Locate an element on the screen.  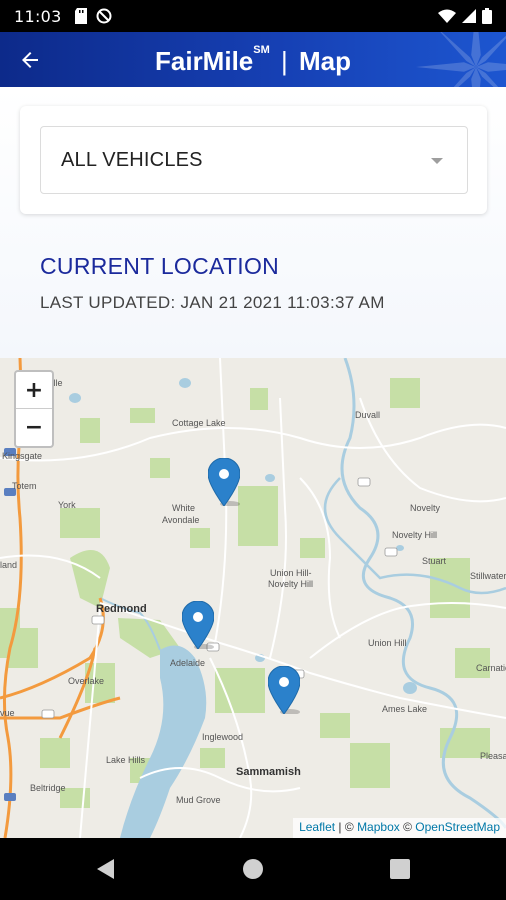
zoom-control: + − is located at coordinates (34, 409).